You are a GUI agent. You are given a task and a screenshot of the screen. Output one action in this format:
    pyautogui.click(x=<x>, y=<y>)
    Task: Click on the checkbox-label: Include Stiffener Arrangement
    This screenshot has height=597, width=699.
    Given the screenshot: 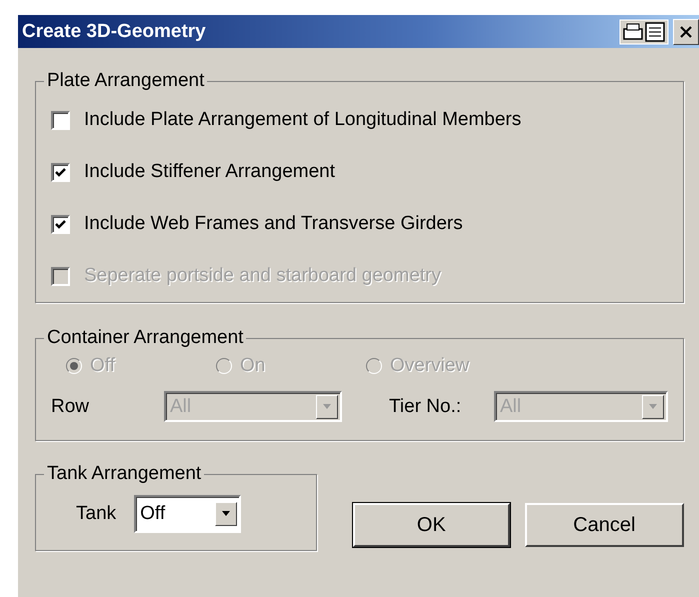 What is the action you would take?
    pyautogui.click(x=210, y=172)
    